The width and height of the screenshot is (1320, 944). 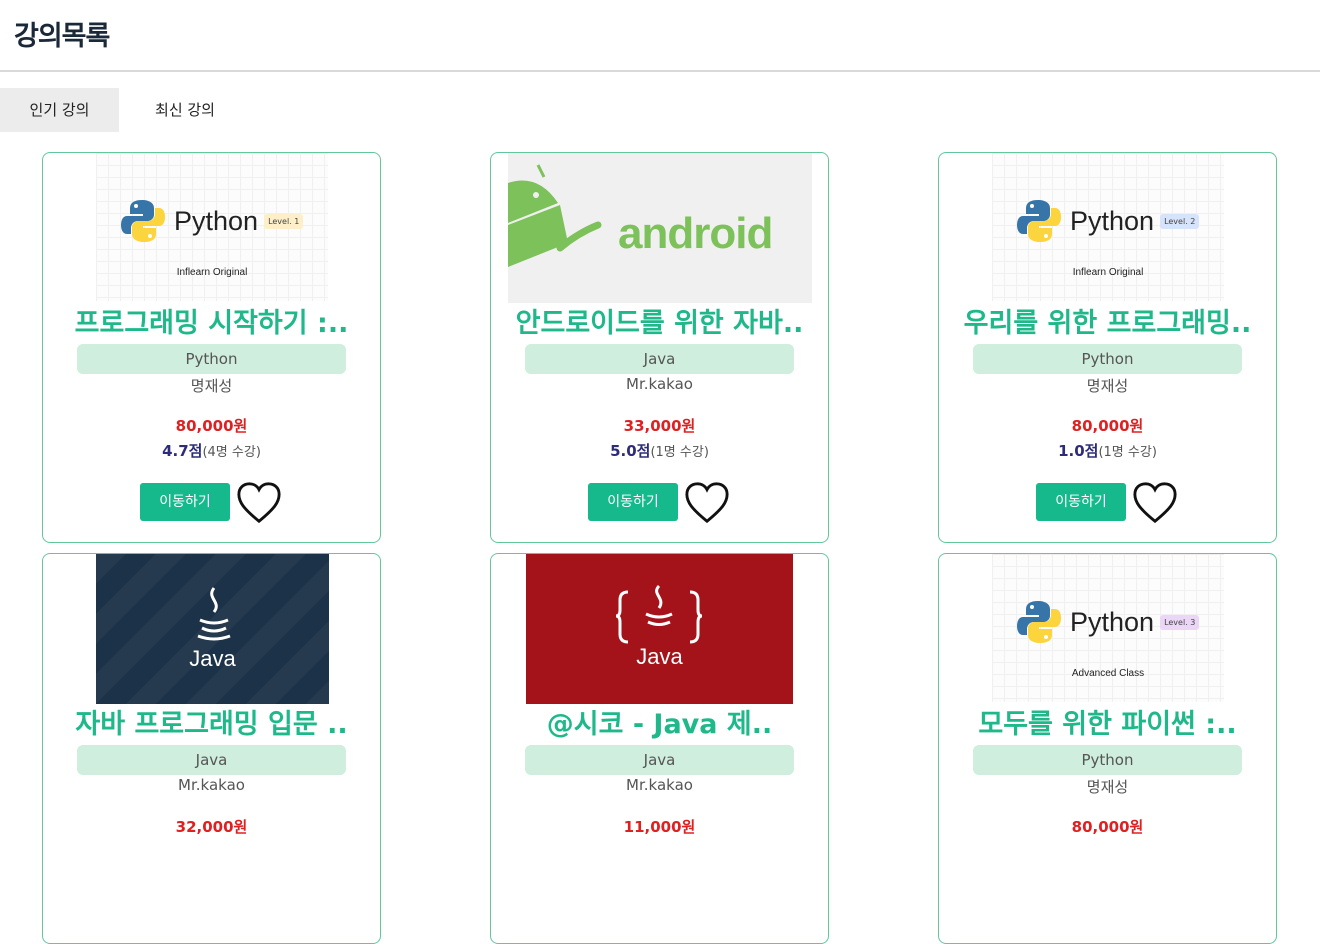 I want to click on level-badge: Level. 3, so click(x=1180, y=622).